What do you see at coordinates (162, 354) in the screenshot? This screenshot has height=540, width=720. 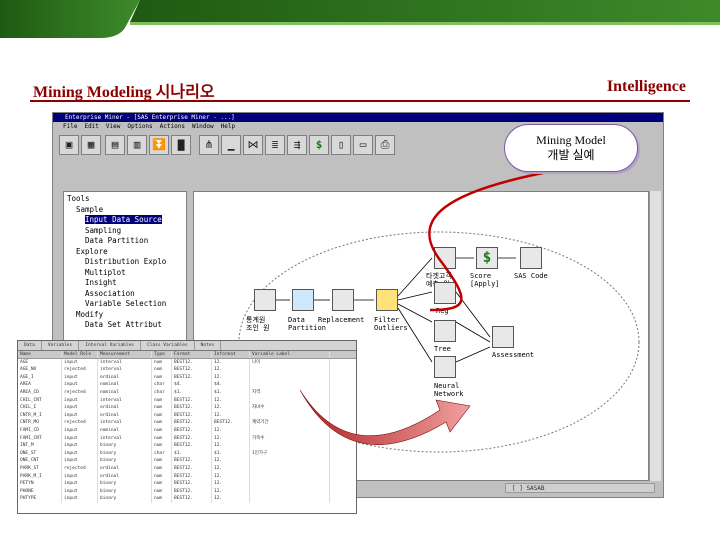 I see `column-header: Type` at bounding box center [162, 354].